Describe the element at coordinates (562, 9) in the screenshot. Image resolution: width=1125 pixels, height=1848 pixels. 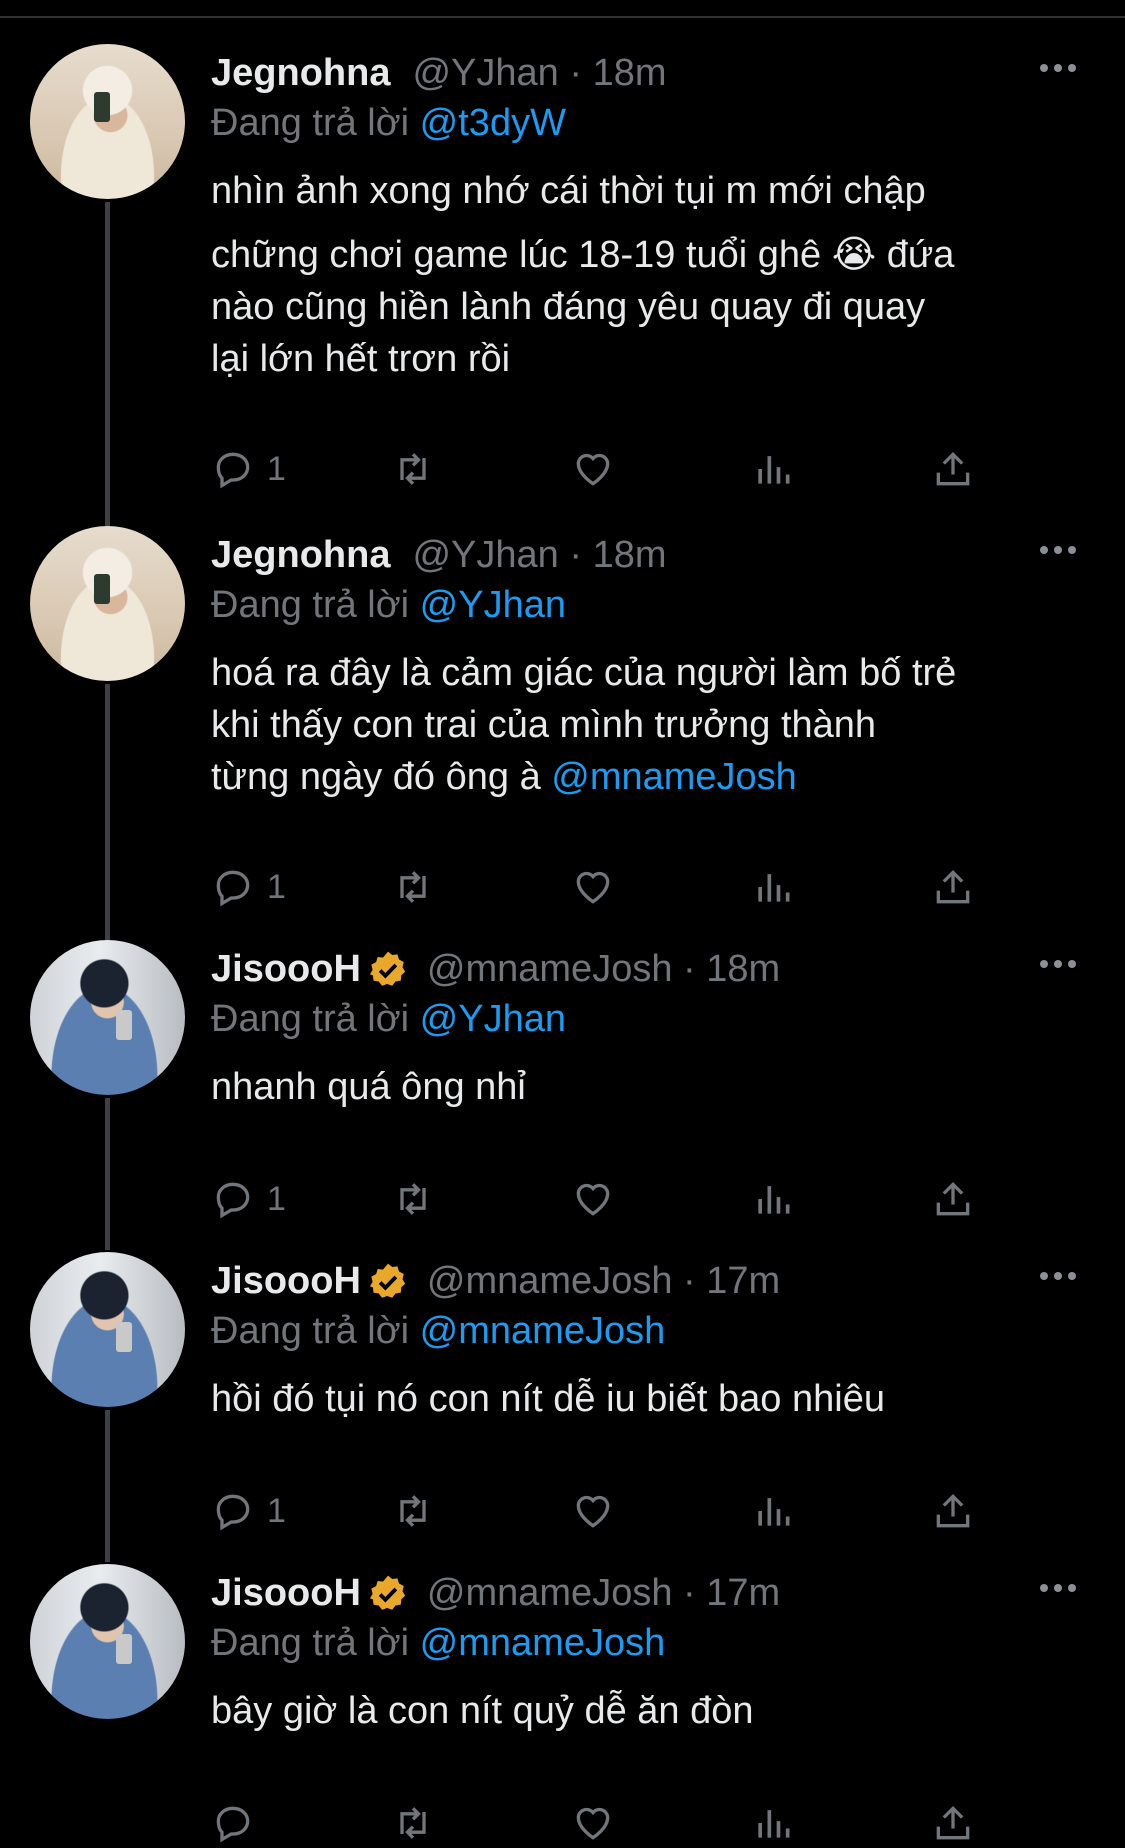
I see `top-divider` at that location.